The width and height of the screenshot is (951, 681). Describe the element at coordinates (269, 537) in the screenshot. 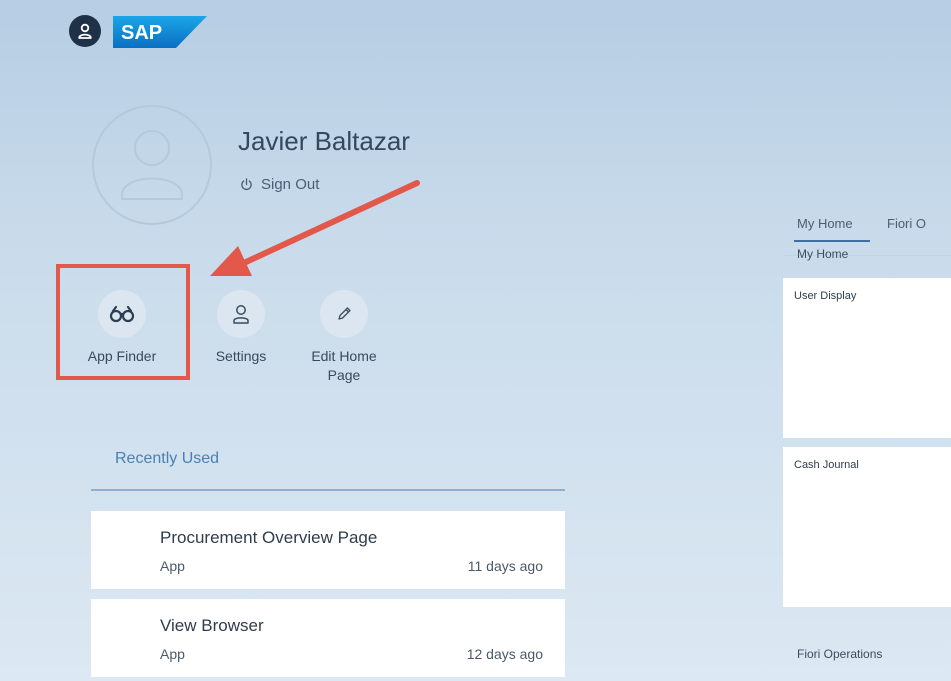

I see `recent-item-title: Procurement Overview Page` at that location.